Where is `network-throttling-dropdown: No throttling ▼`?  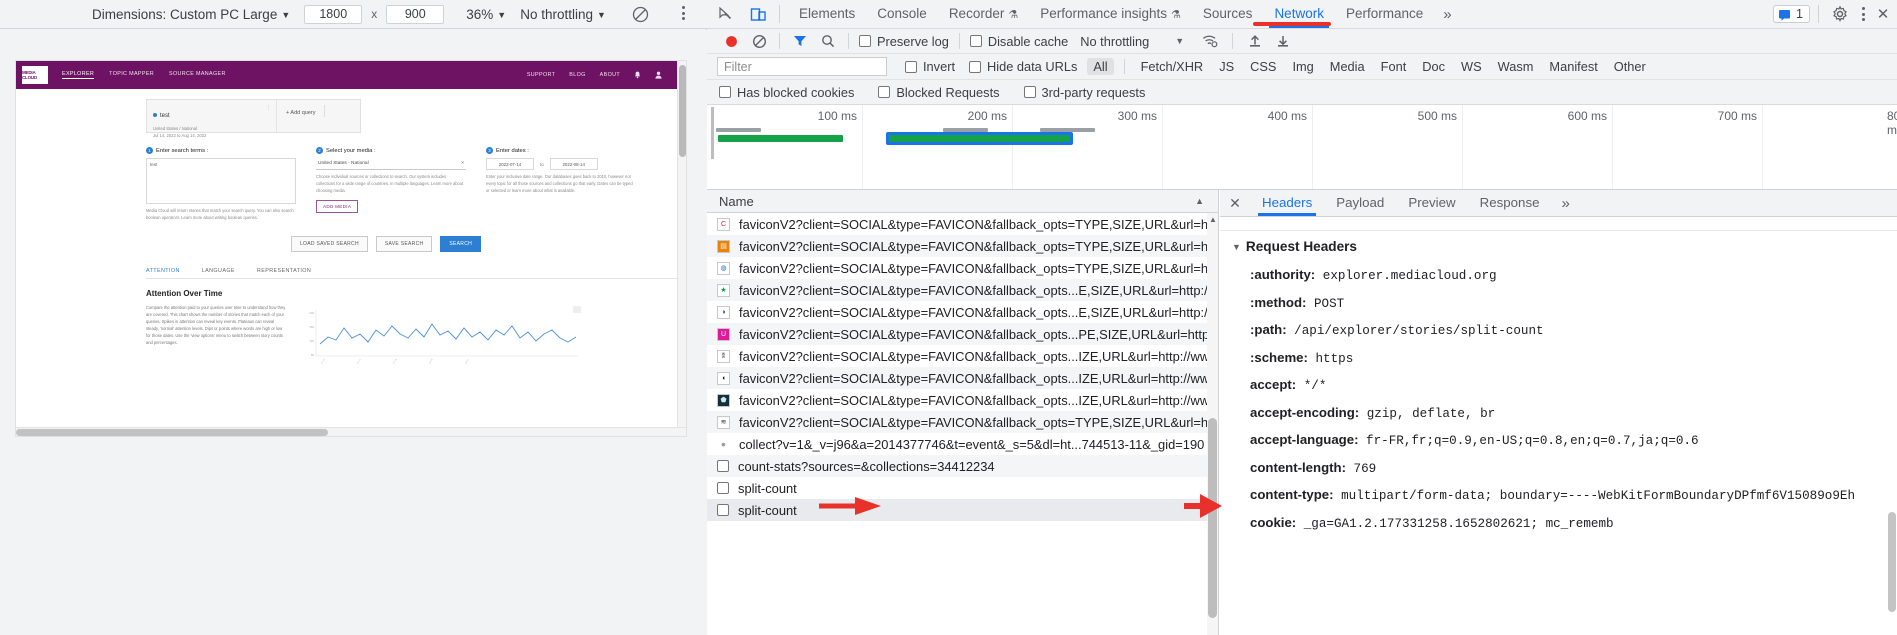
network-throttling-dropdown: No throttling ▼ is located at coordinates (1132, 41).